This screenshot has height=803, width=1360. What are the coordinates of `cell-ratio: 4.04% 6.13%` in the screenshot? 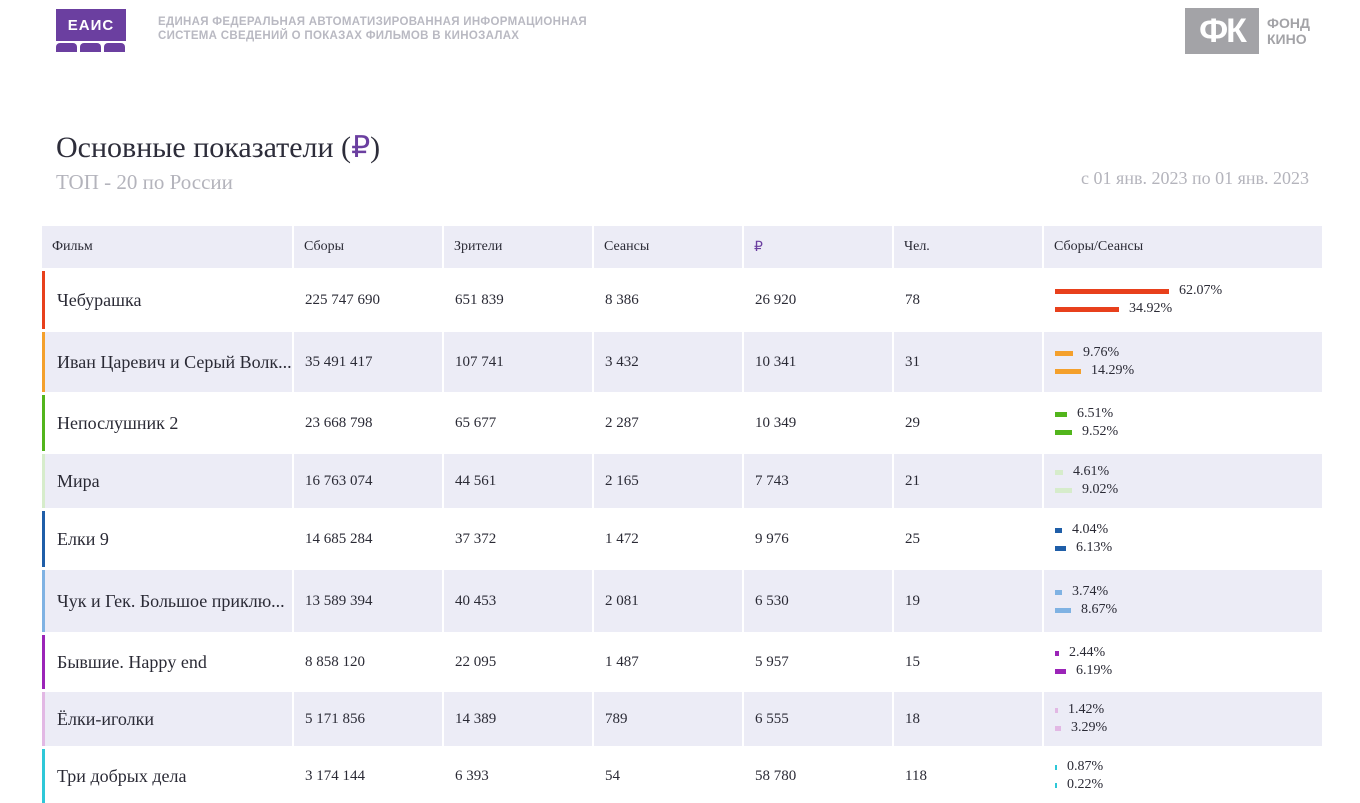 It's located at (1182, 539).